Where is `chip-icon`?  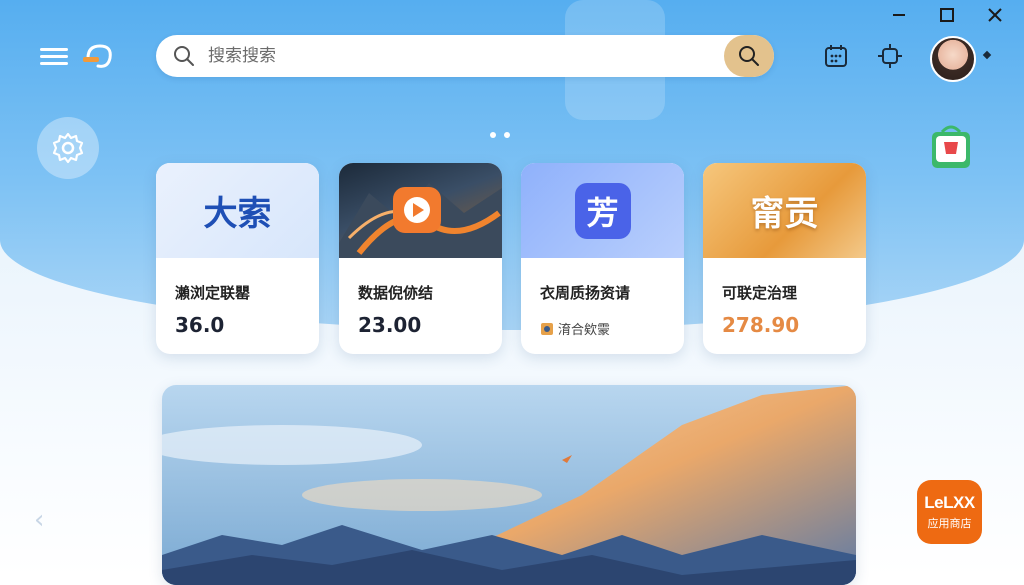 chip-icon is located at coordinates (890, 56).